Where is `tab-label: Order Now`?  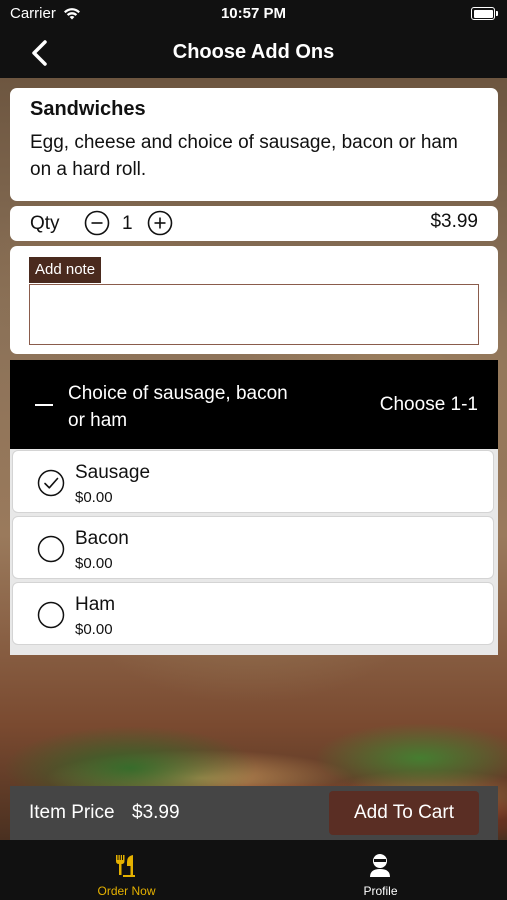 tab-label: Order Now is located at coordinates (126, 891).